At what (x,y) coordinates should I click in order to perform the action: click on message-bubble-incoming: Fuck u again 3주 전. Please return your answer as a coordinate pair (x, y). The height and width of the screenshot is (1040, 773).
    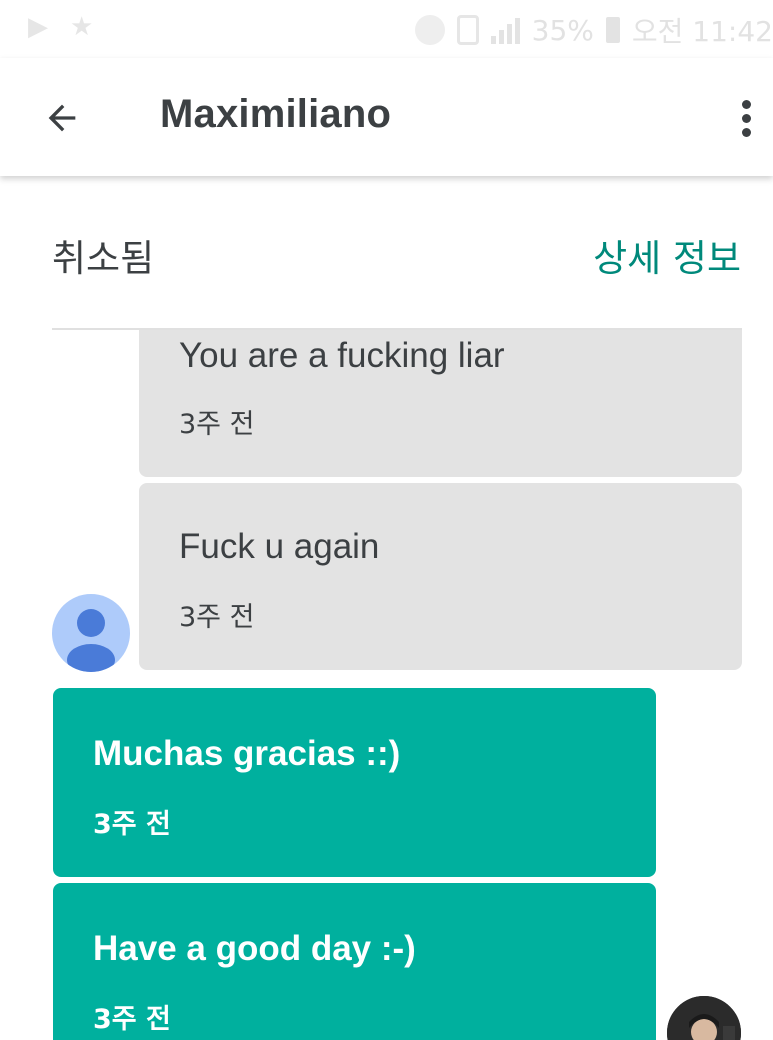
    Looking at the image, I should click on (440, 576).